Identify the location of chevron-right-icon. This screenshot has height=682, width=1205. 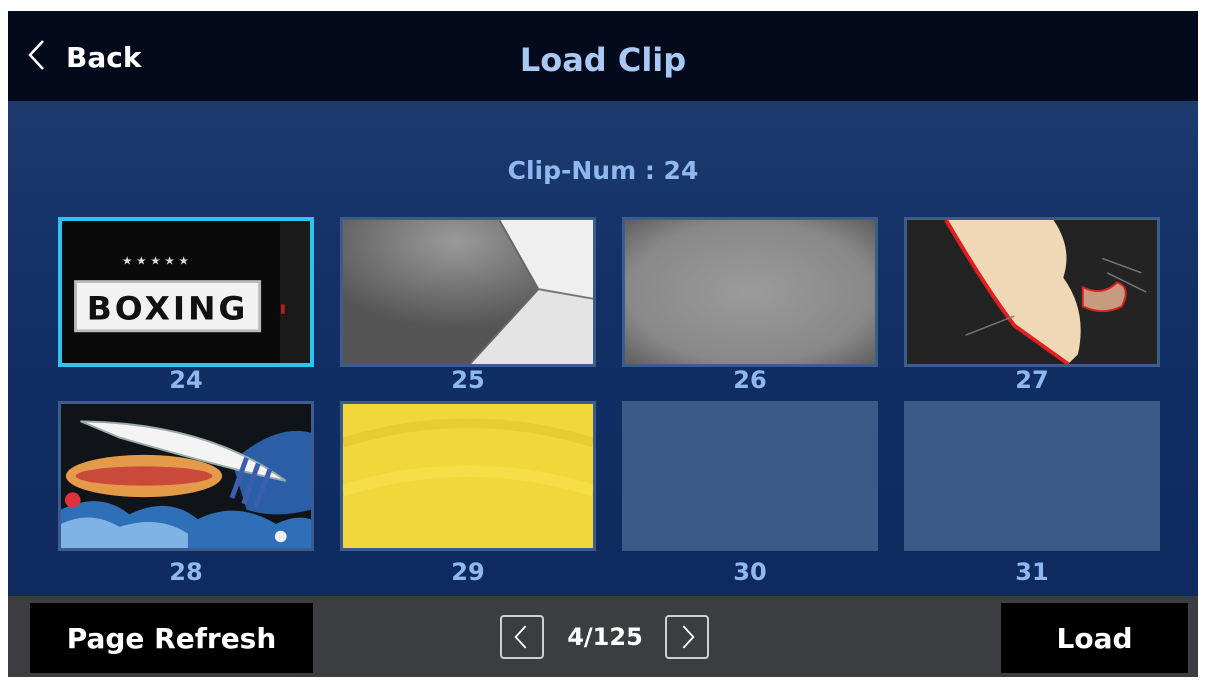
(688, 637).